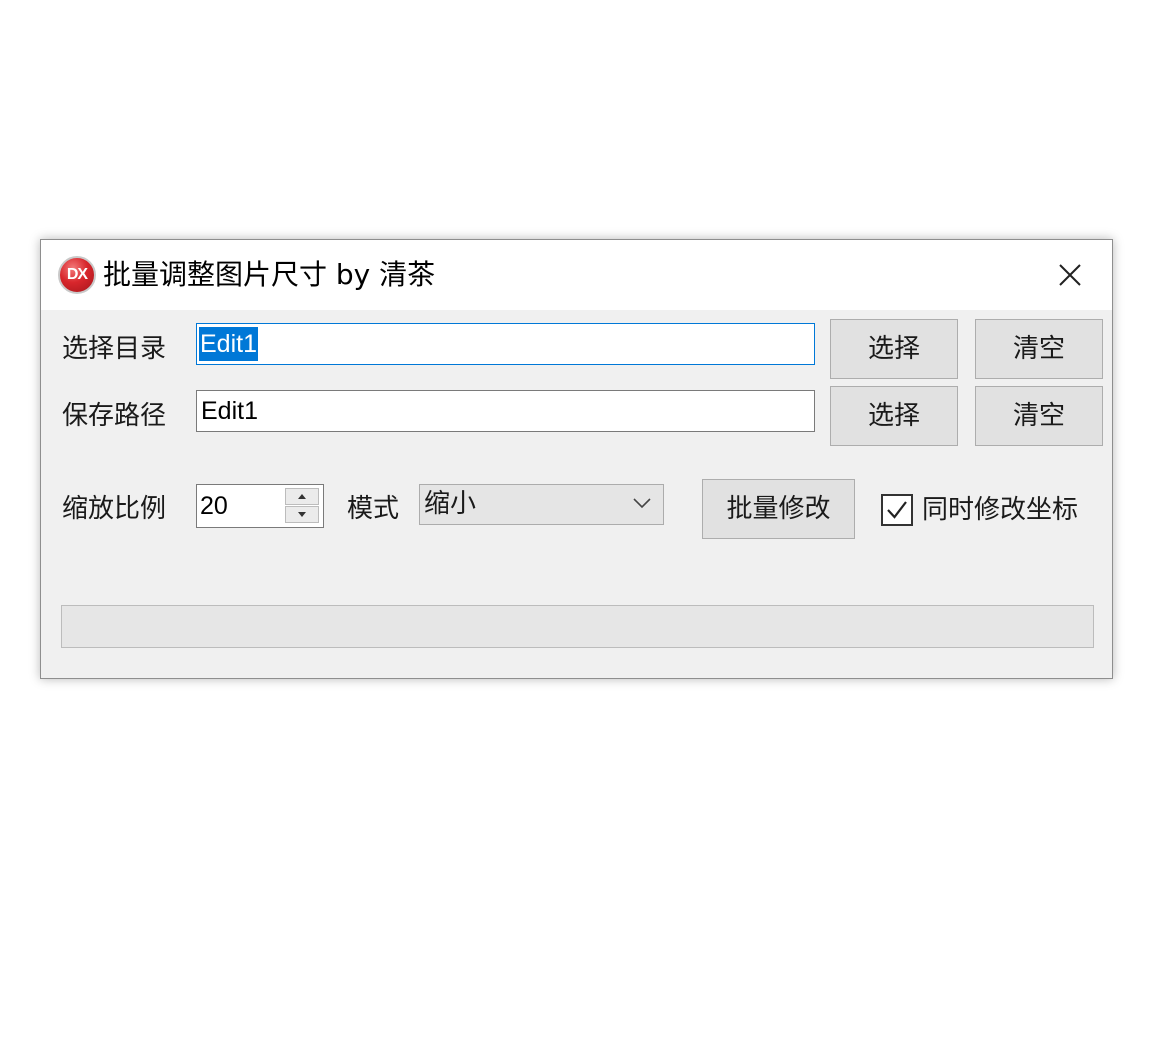 This screenshot has height=1061, width=1149. Describe the element at coordinates (577, 626) in the screenshot. I see `progress-bar` at that location.